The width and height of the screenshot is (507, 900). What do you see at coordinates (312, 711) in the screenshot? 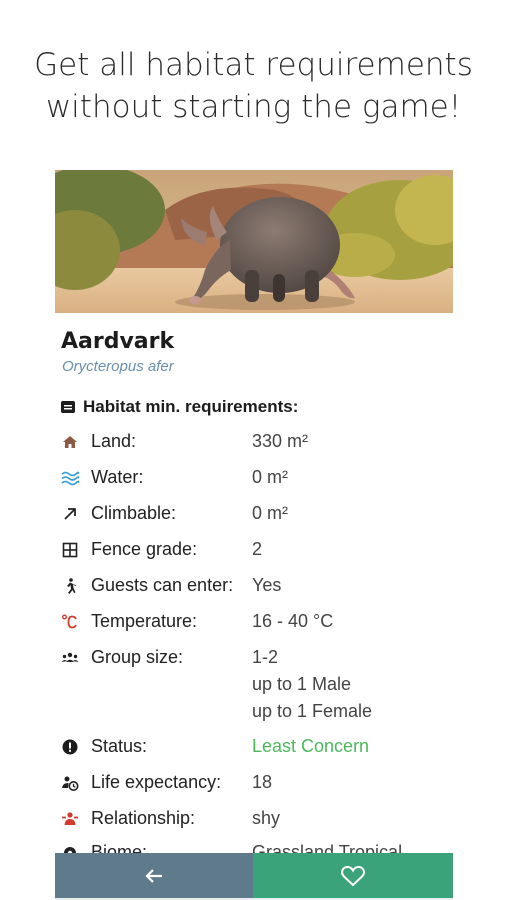
I see `group-size-female: up to 1 Female` at bounding box center [312, 711].